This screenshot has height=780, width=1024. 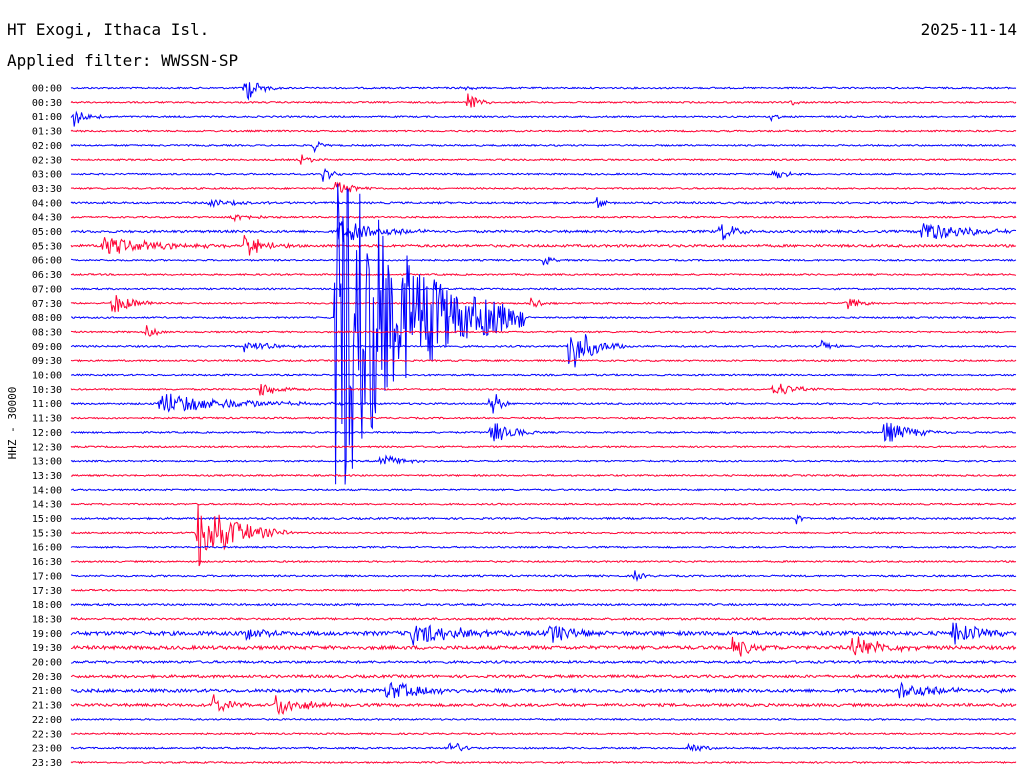 What do you see at coordinates (47, 720) in the screenshot?
I see `time-label: 22:00` at bounding box center [47, 720].